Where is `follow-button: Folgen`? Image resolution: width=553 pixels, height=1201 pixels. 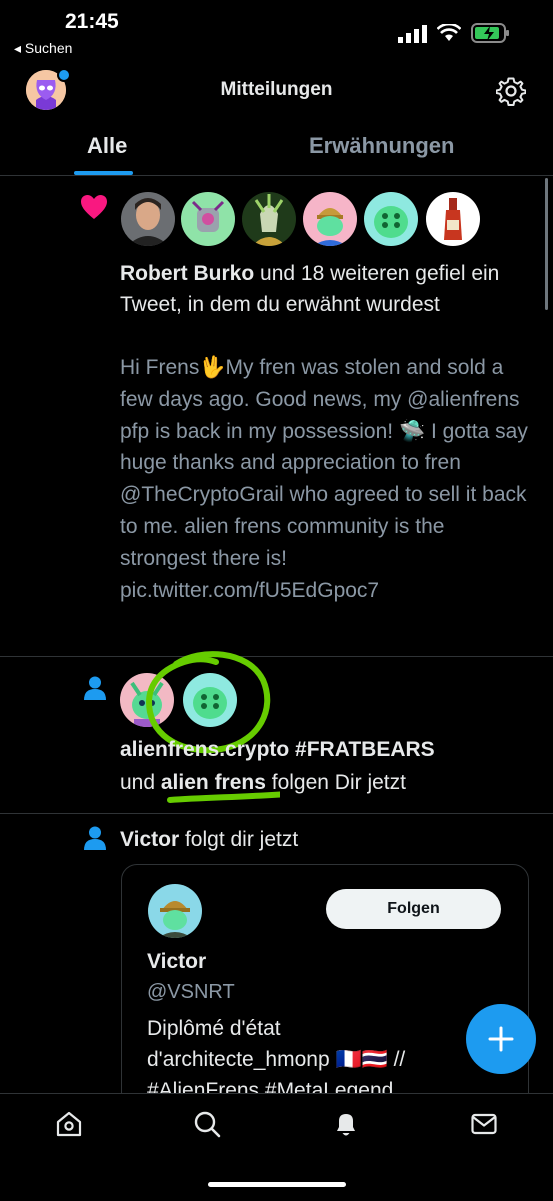
follow-button: Folgen is located at coordinates (413, 909).